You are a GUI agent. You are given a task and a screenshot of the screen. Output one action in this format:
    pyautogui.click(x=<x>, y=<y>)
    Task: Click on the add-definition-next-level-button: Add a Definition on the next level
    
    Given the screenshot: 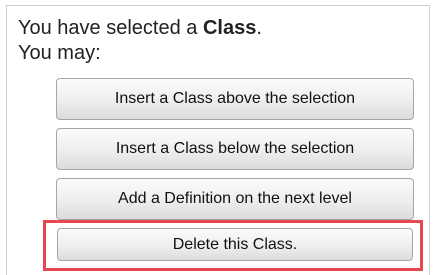 What is the action you would take?
    pyautogui.click(x=235, y=199)
    